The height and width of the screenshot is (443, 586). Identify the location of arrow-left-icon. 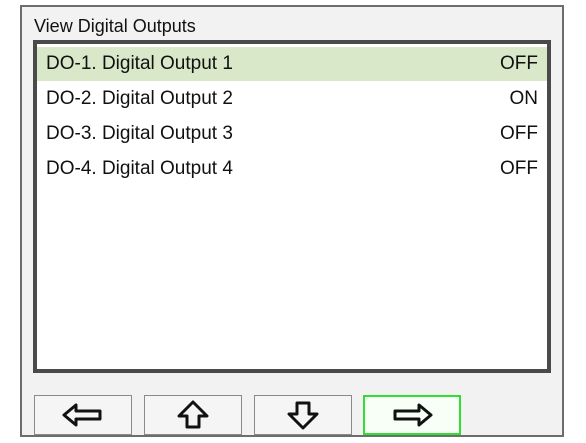
(83, 415).